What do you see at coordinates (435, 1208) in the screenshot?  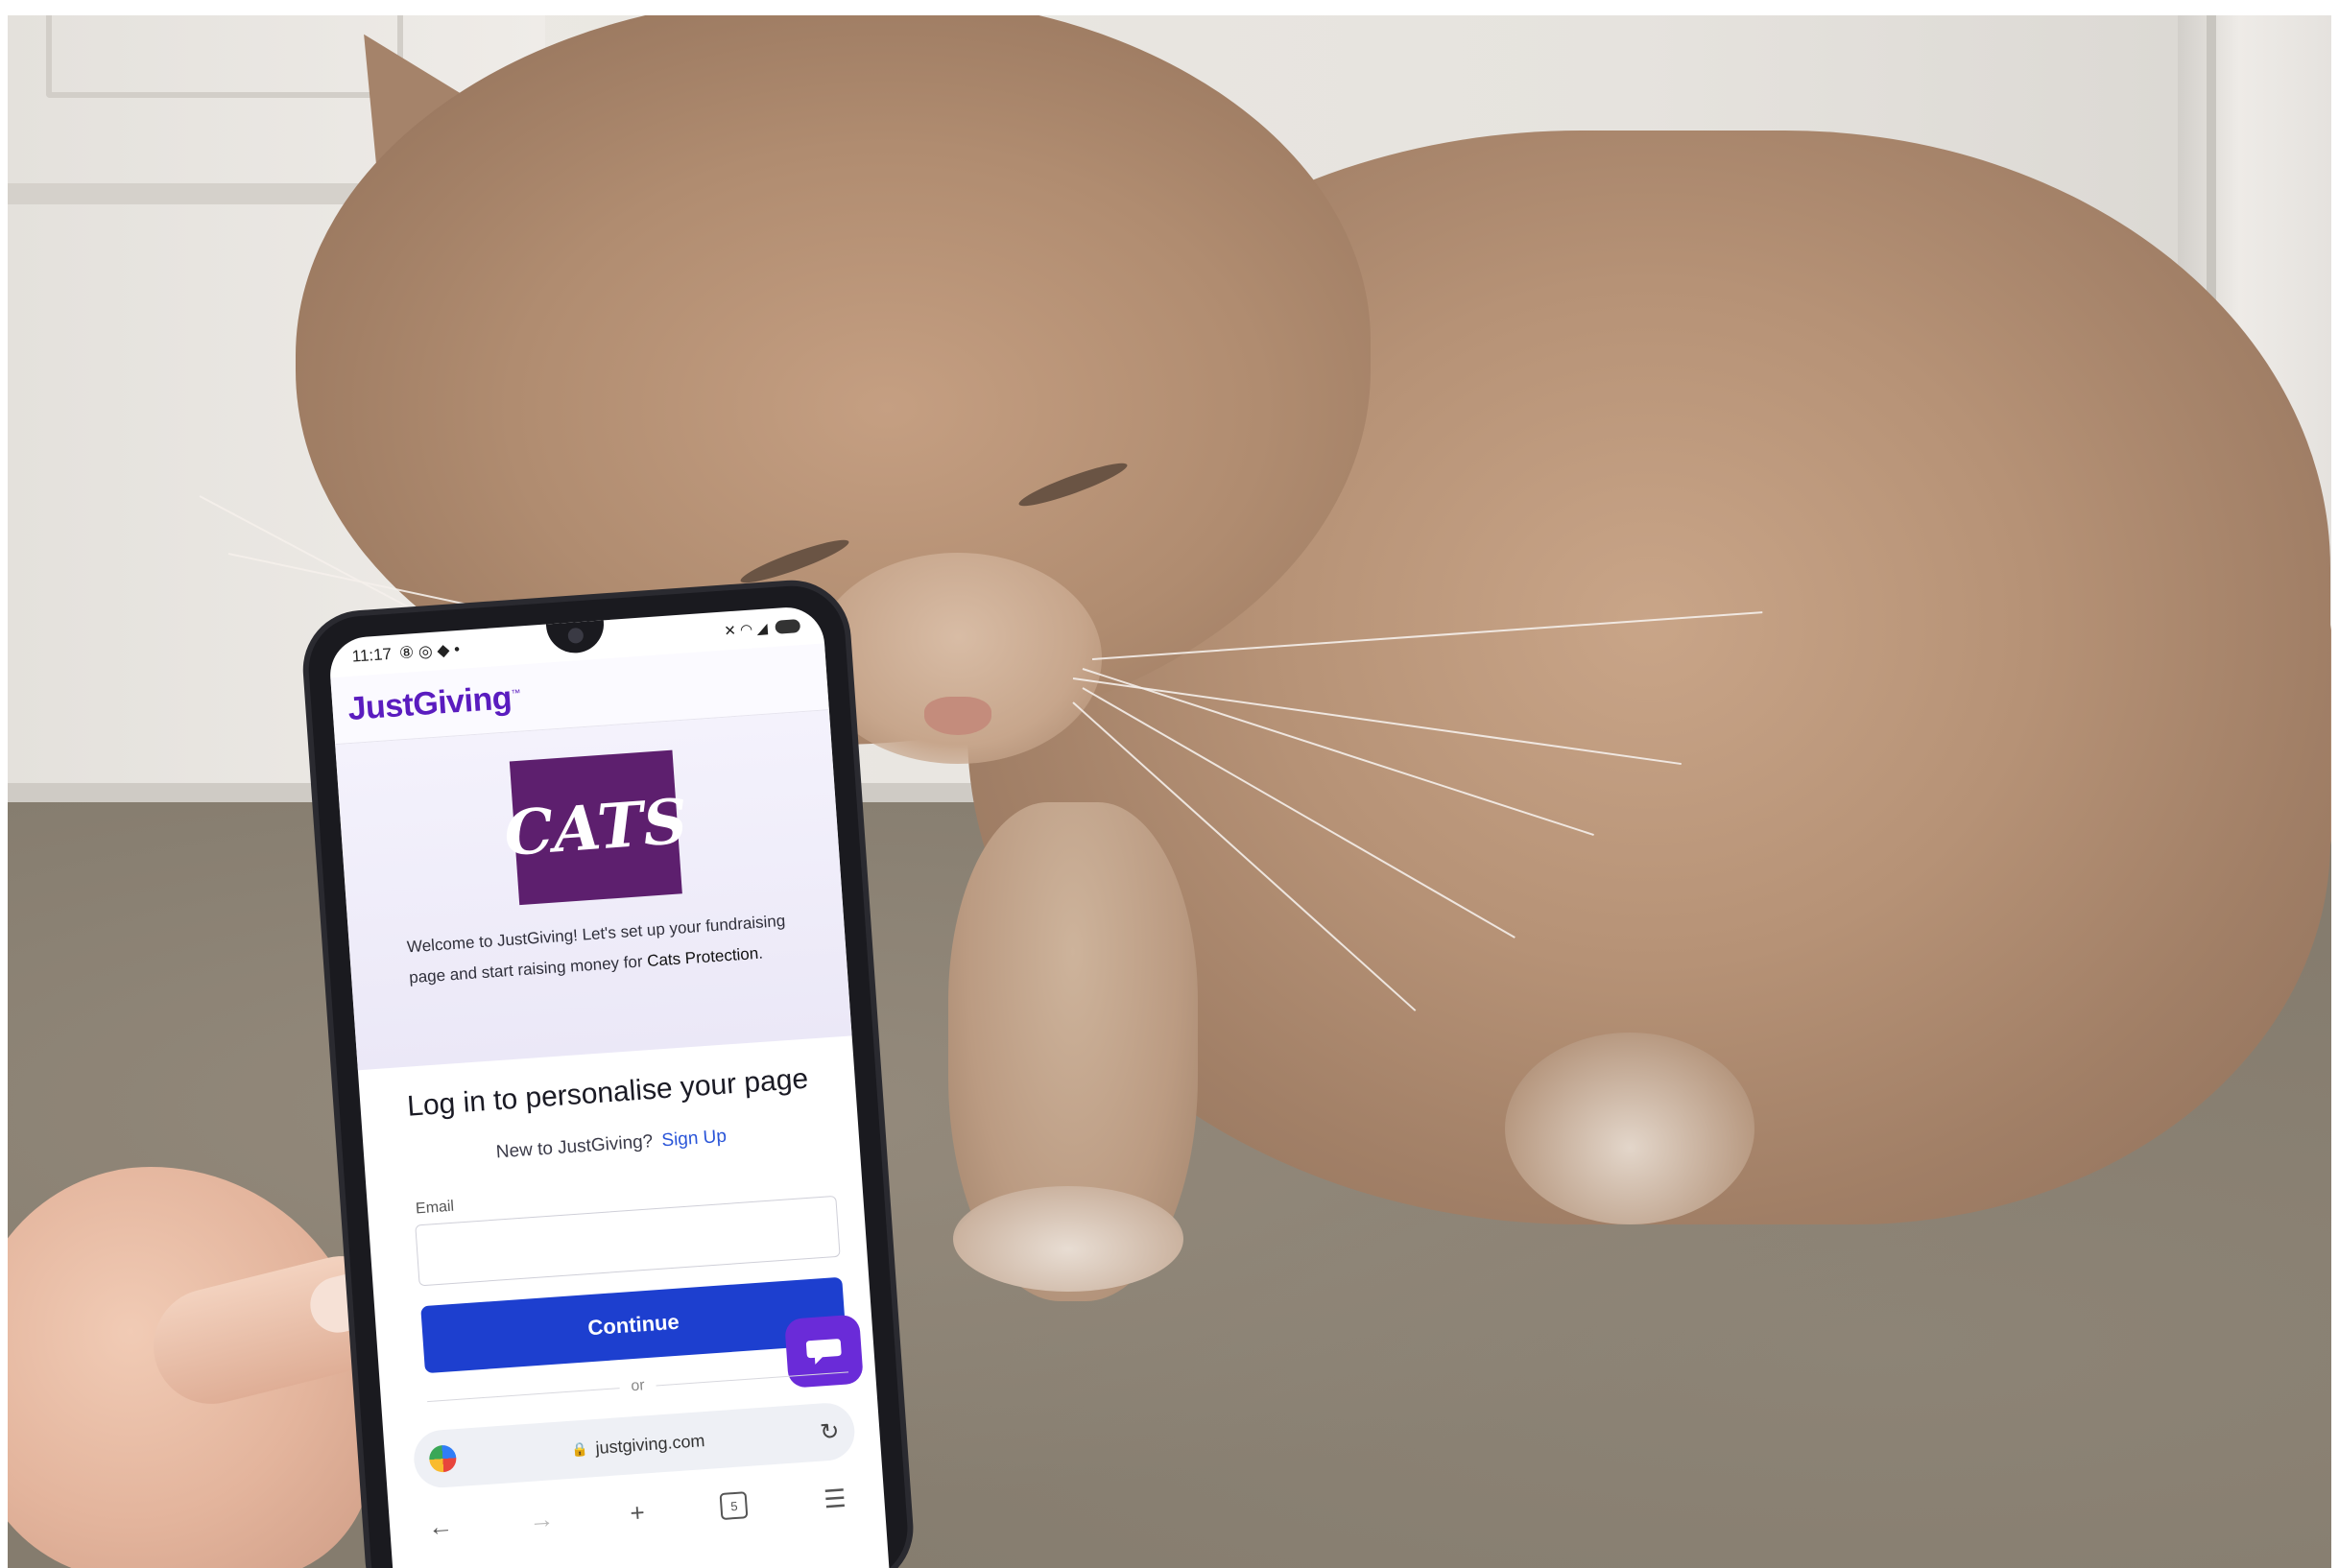 I see `email-label: Email` at bounding box center [435, 1208].